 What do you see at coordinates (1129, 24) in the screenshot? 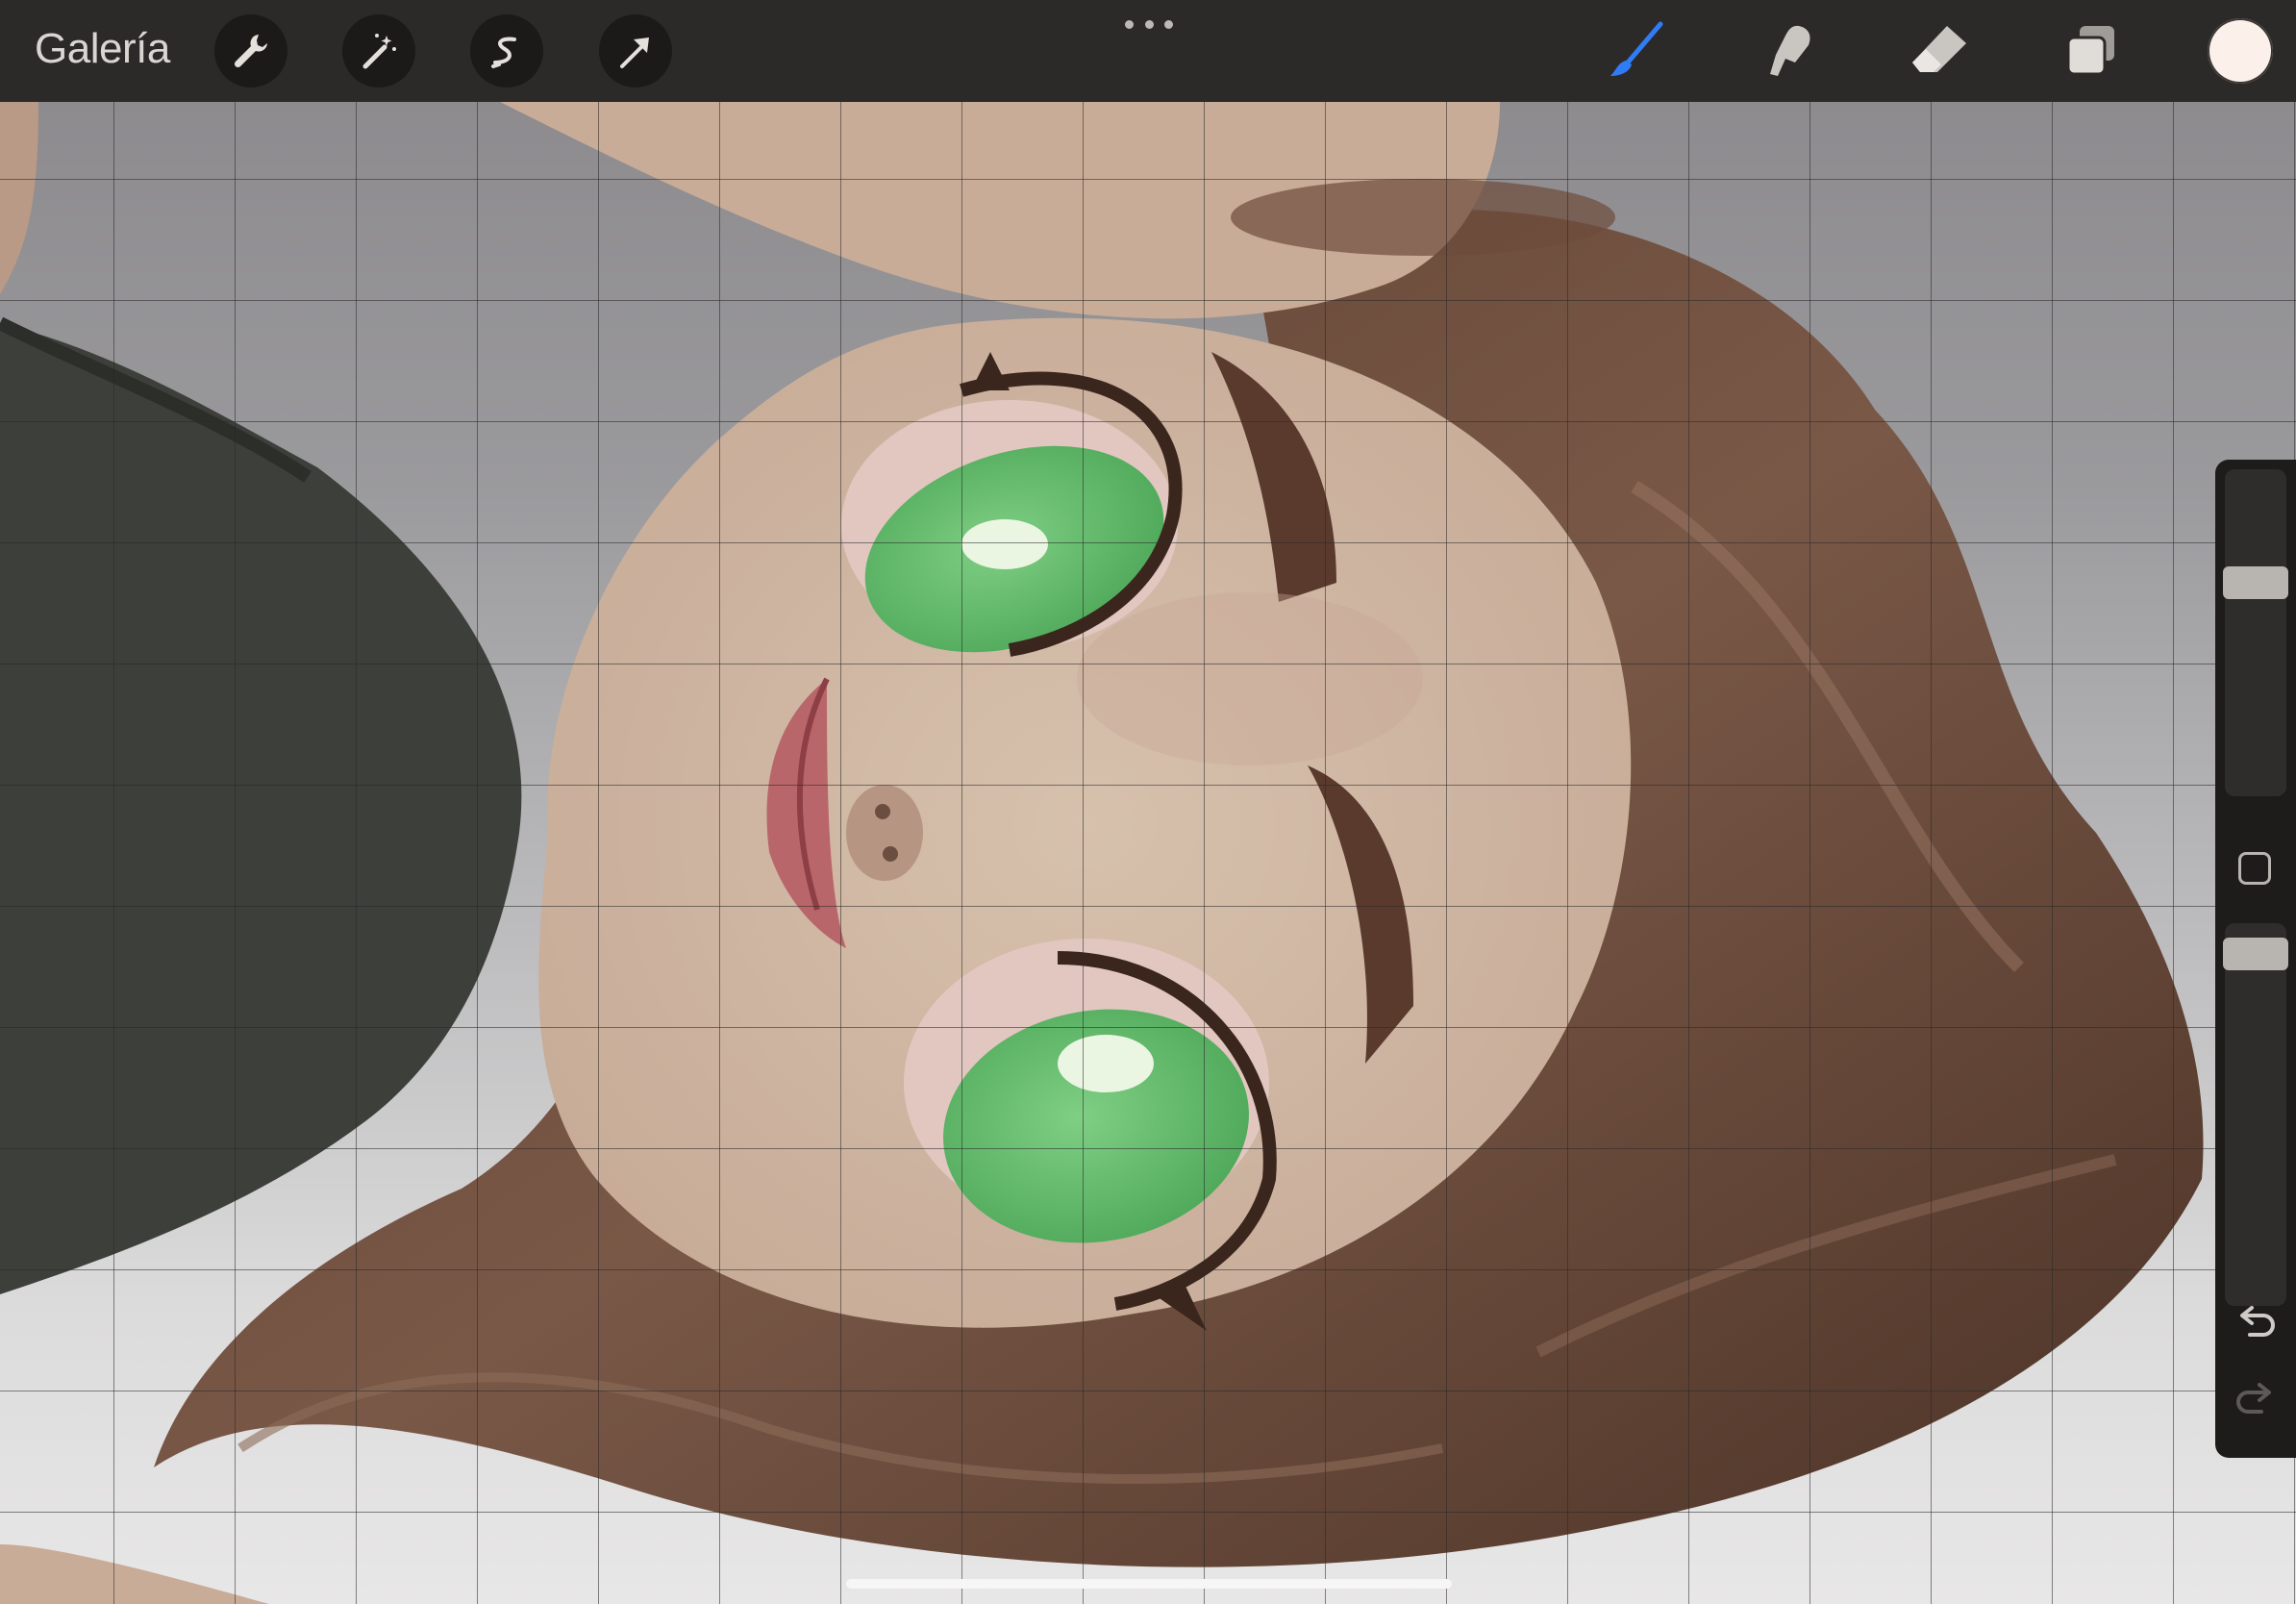
I see `ellipsis-icon` at bounding box center [1129, 24].